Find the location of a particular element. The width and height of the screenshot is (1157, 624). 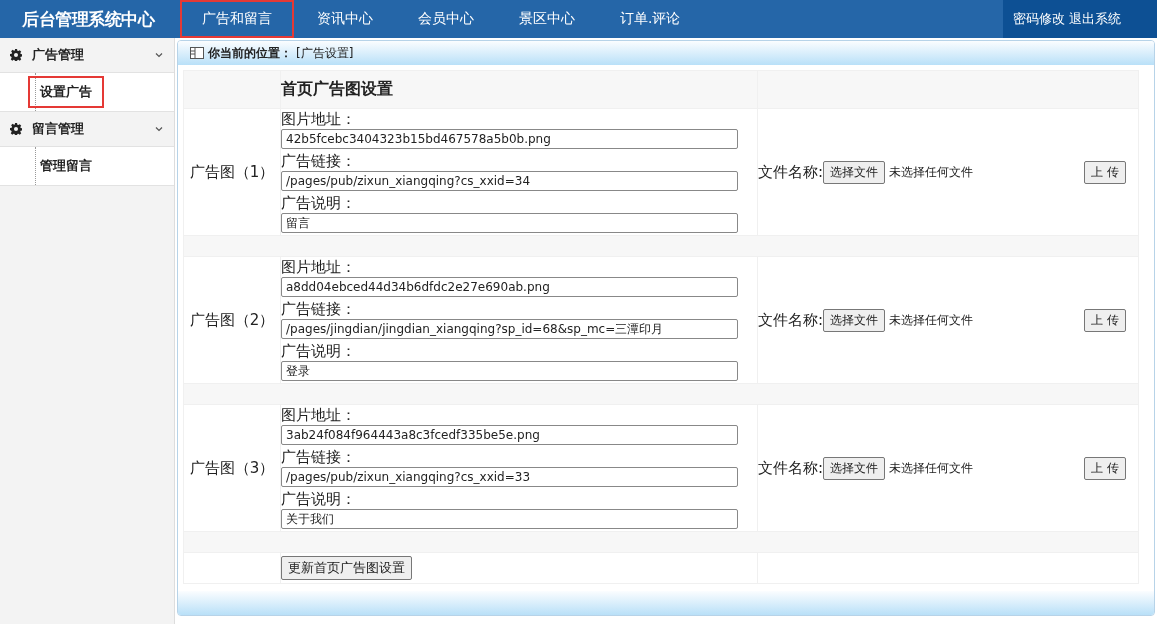

input-field: 留言 is located at coordinates (509, 223).